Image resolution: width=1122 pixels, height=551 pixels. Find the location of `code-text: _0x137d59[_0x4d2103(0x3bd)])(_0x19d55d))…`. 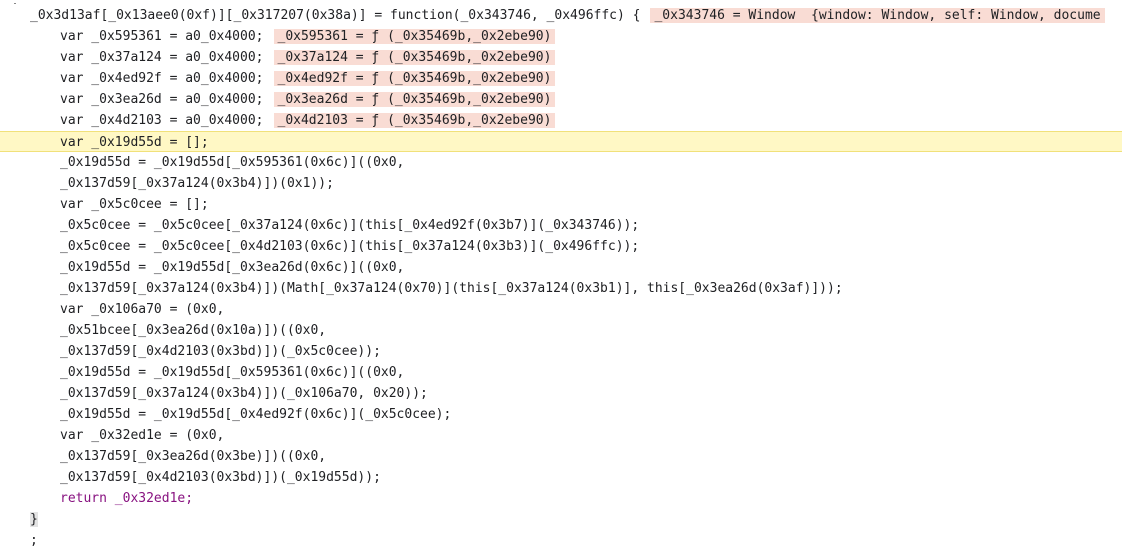

code-text: _0x137d59[_0x4d2103(0x3bd)])(_0x19d55d))… is located at coordinates (220, 477).